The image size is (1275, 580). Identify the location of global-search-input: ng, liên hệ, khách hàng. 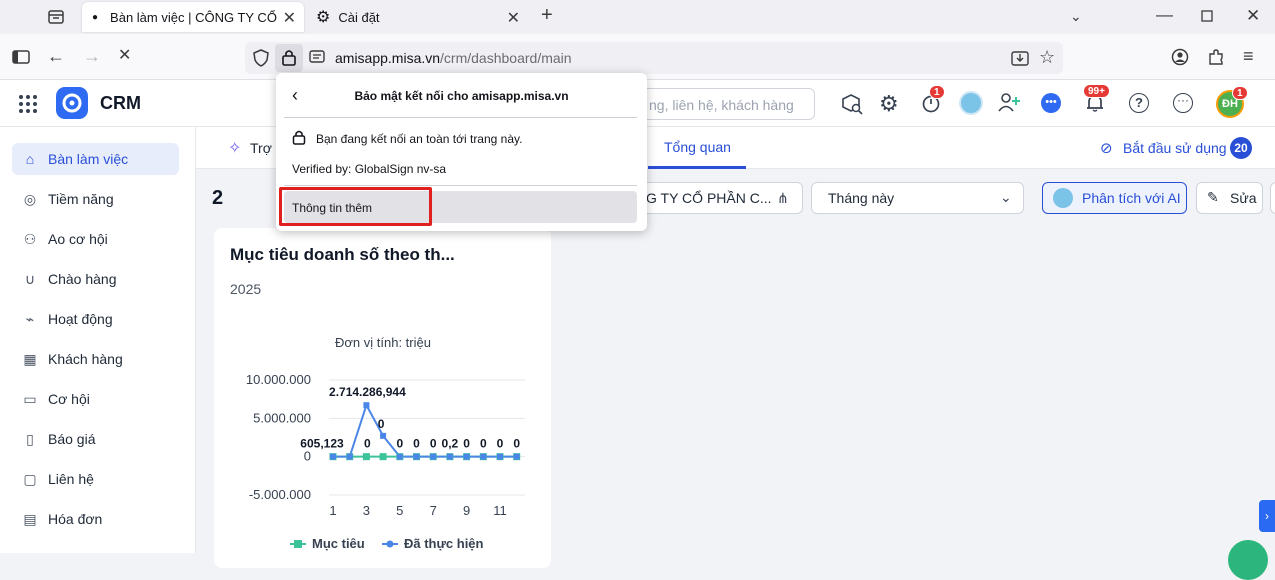
(727, 104).